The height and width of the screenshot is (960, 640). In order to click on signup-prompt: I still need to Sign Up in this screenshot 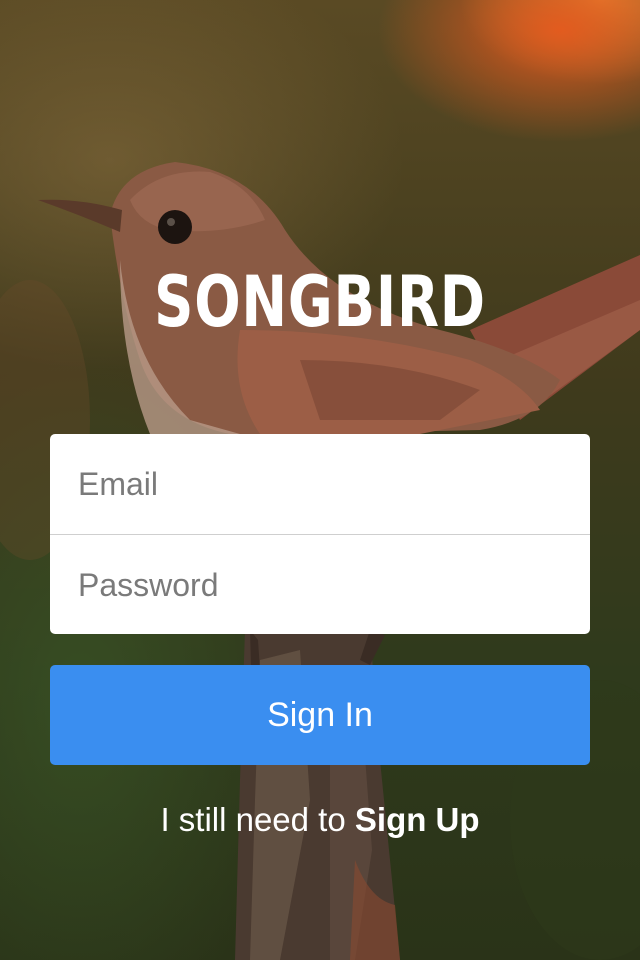, I will do `click(320, 820)`.